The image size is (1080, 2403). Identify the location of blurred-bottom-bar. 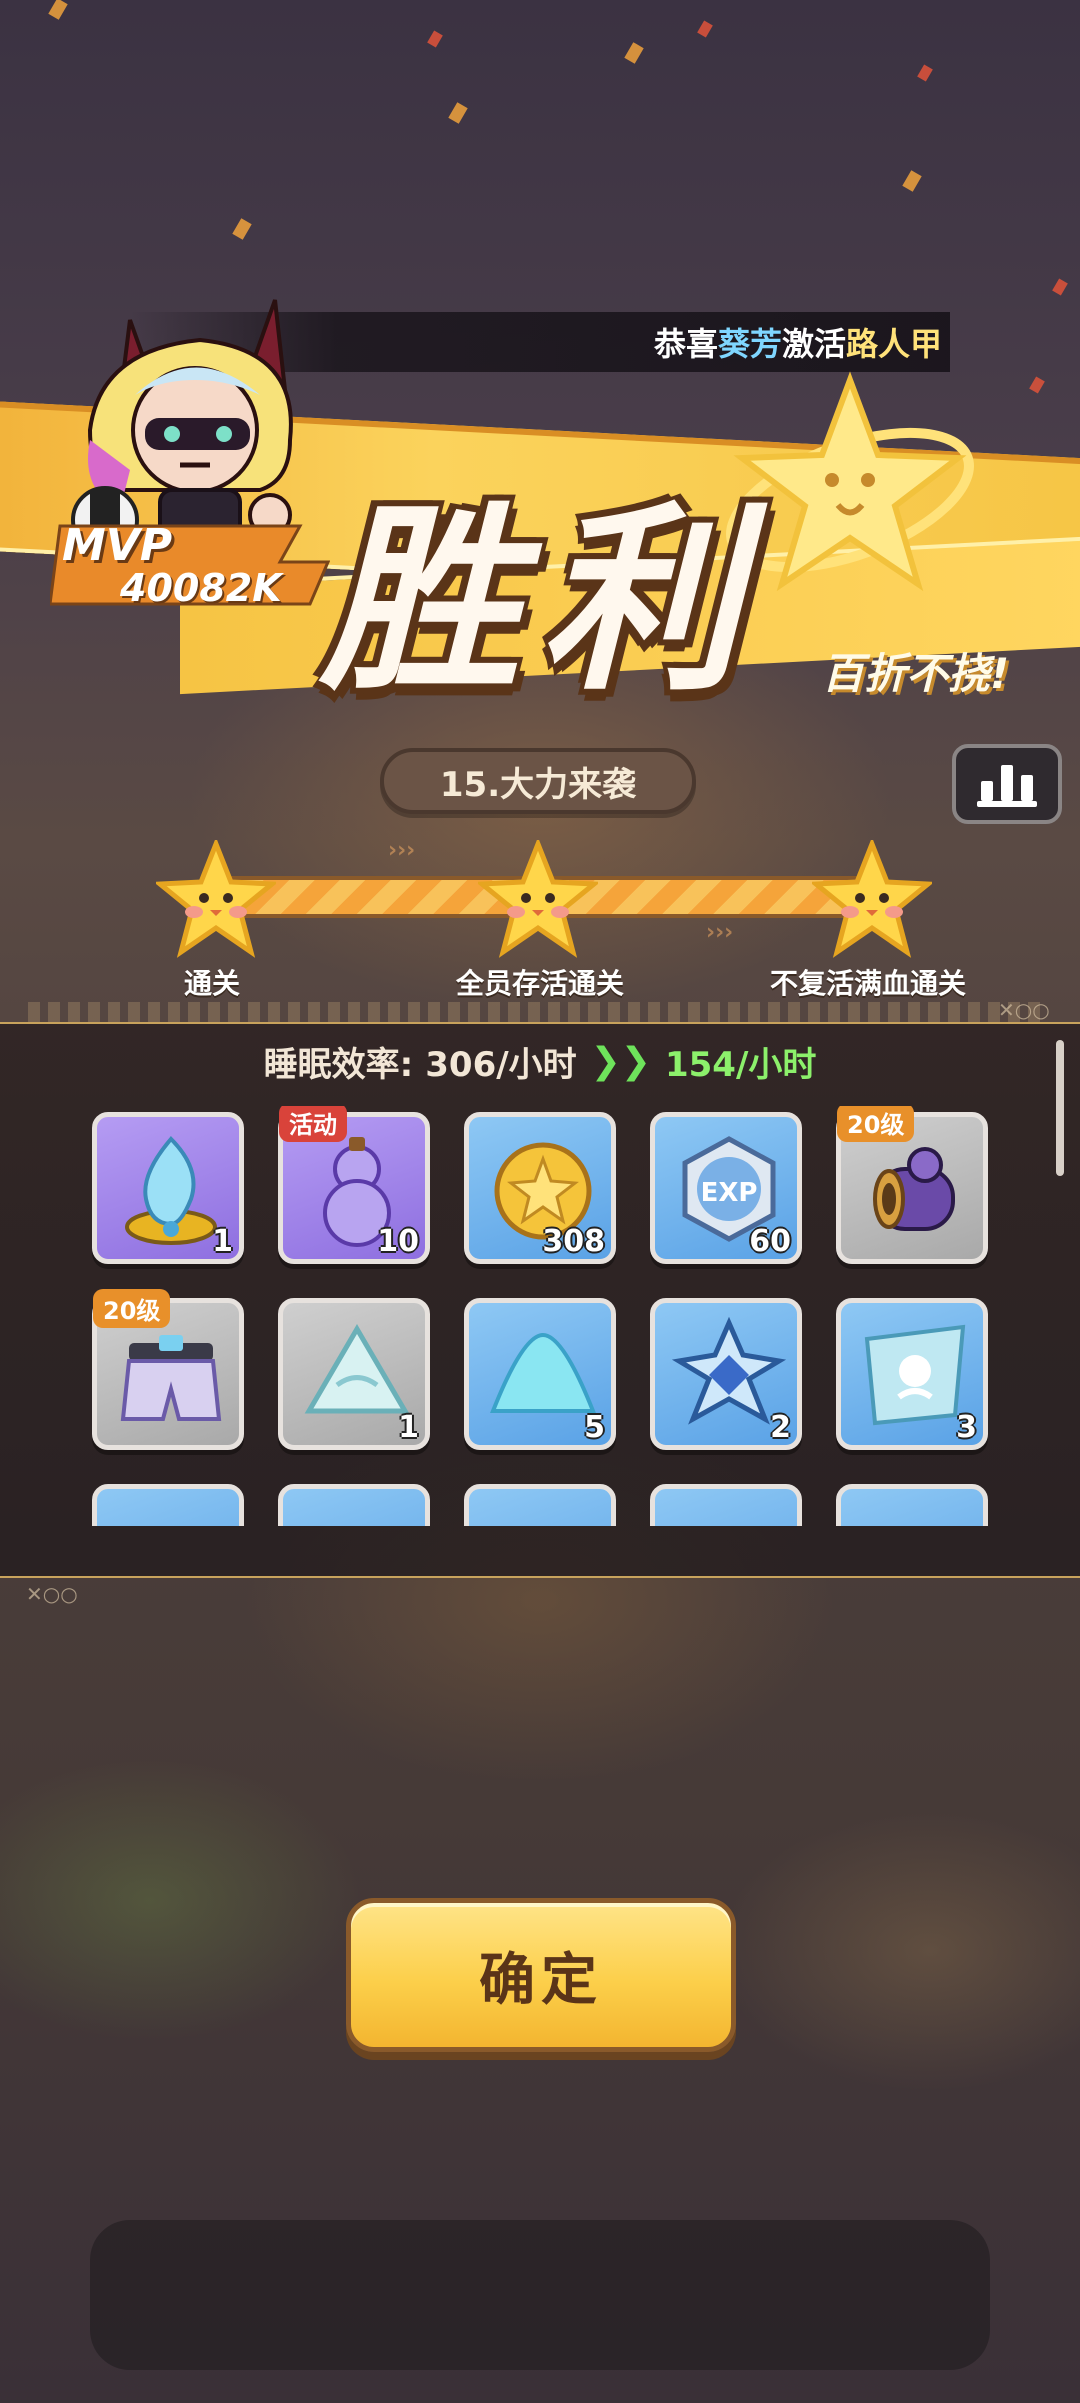
(540, 2295).